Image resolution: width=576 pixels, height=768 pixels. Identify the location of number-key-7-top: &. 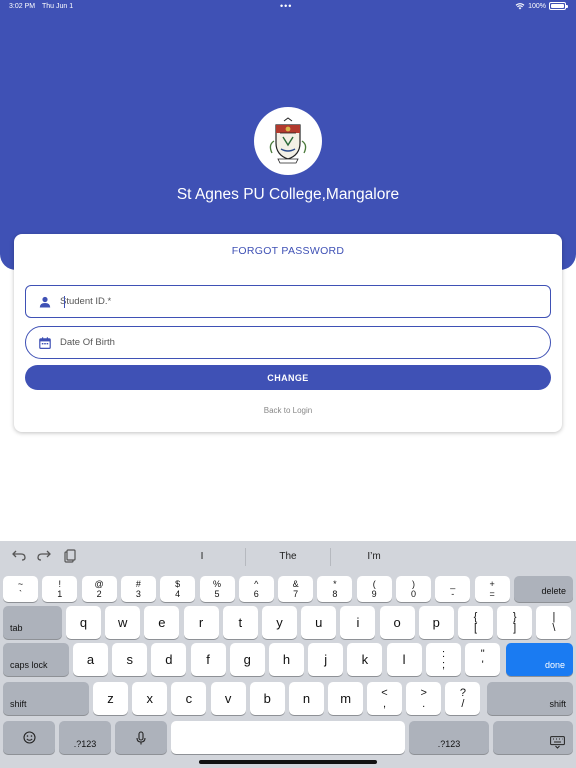
(295, 584).